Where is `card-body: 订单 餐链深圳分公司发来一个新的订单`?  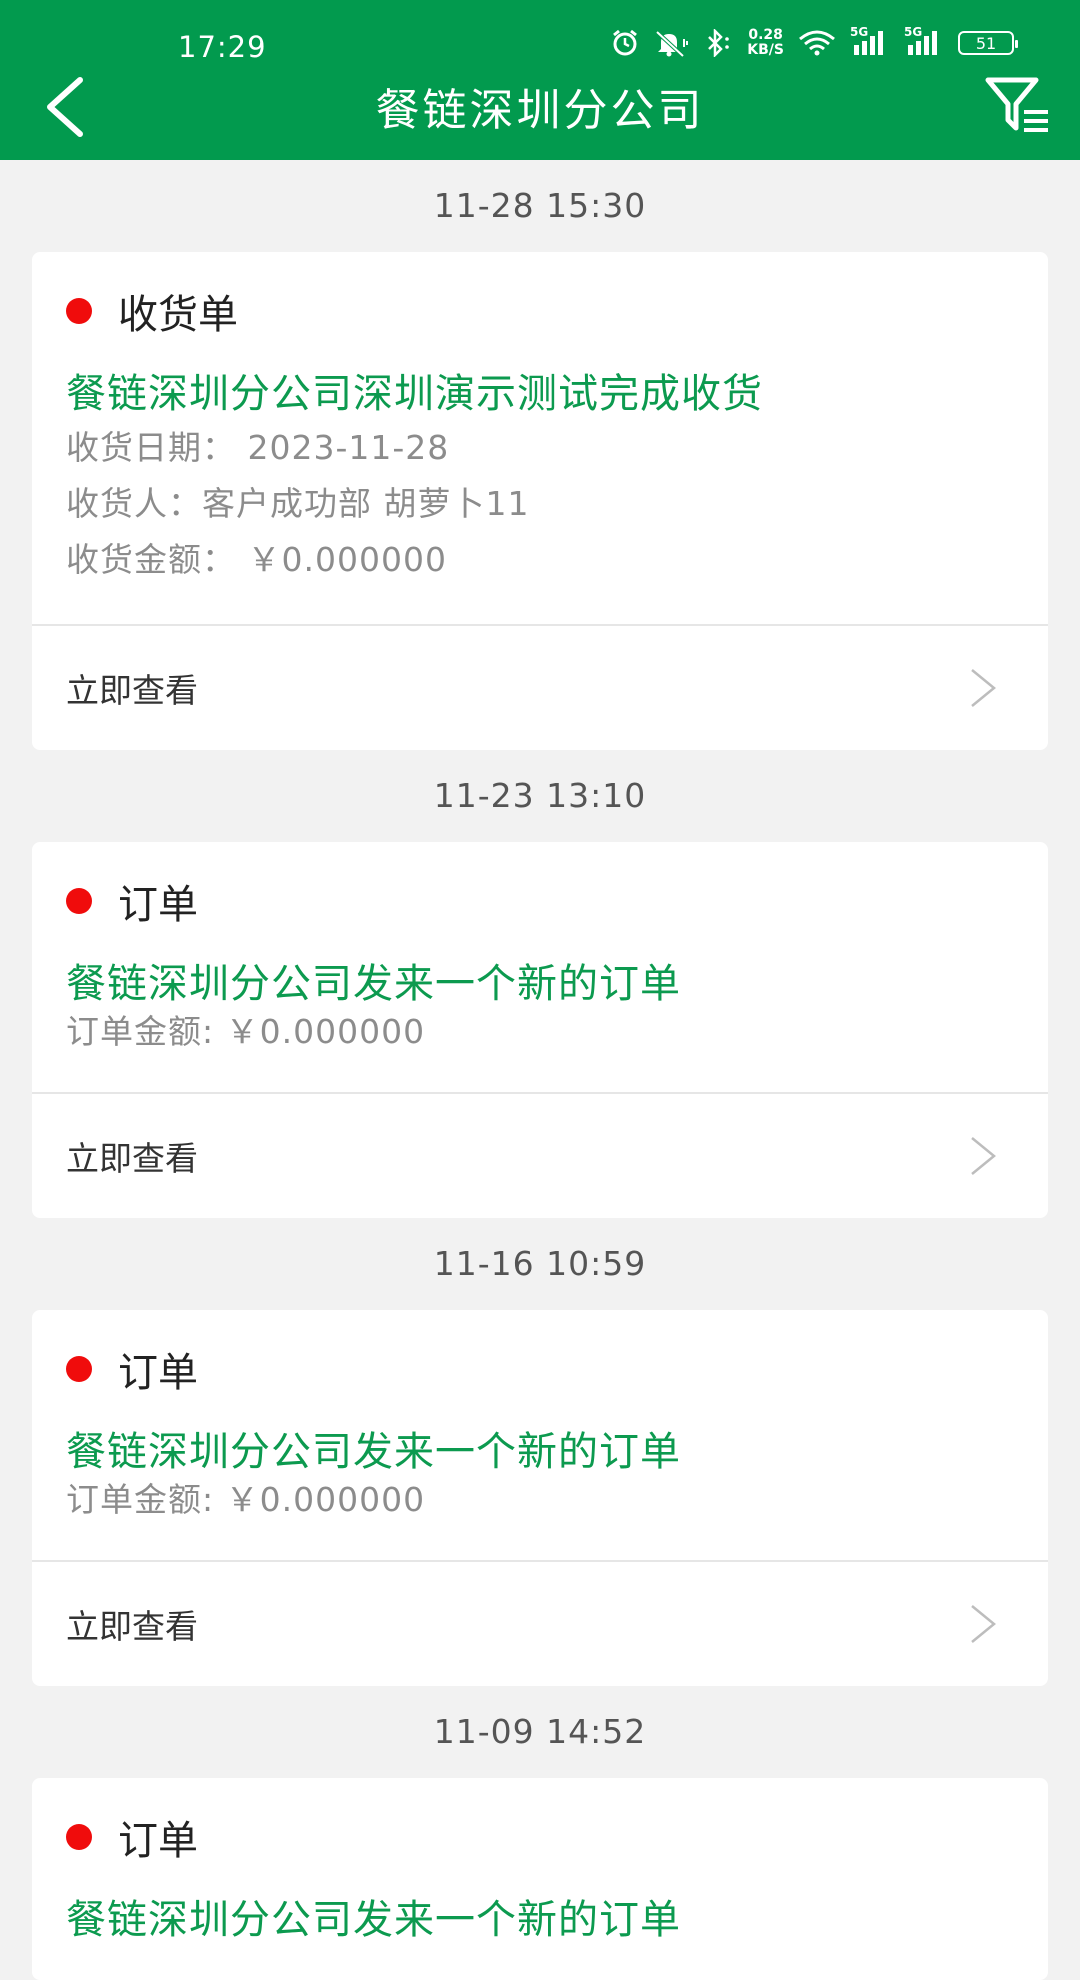 card-body: 订单 餐链深圳分公司发来一个新的订单 is located at coordinates (540, 1879).